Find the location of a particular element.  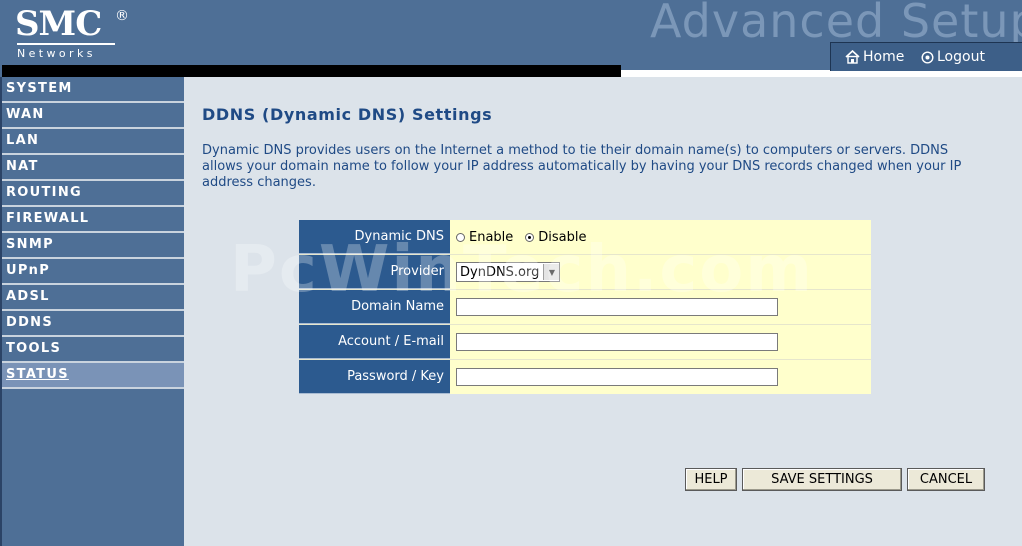

sidebar-item-wan: WAN is located at coordinates (93, 116).